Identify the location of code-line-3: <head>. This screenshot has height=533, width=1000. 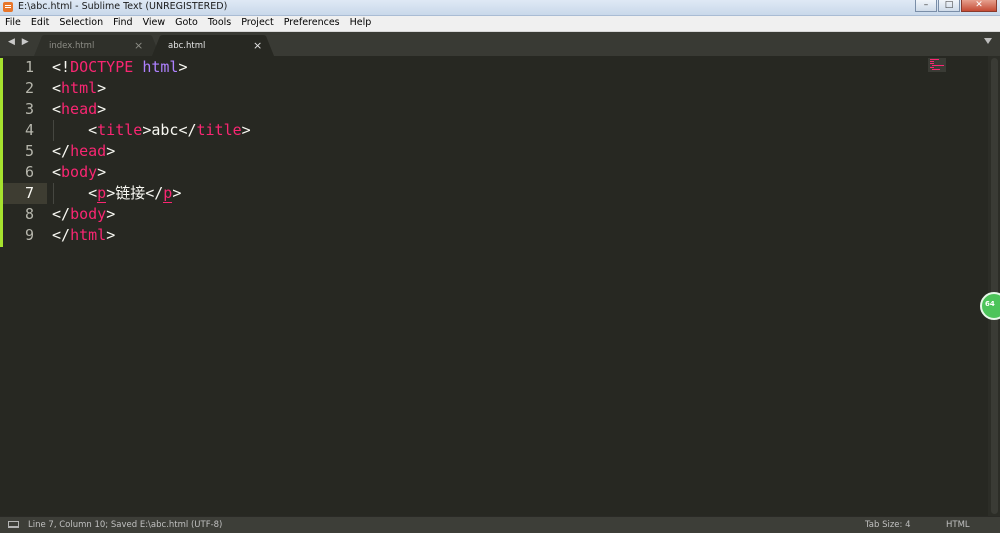
(79, 109).